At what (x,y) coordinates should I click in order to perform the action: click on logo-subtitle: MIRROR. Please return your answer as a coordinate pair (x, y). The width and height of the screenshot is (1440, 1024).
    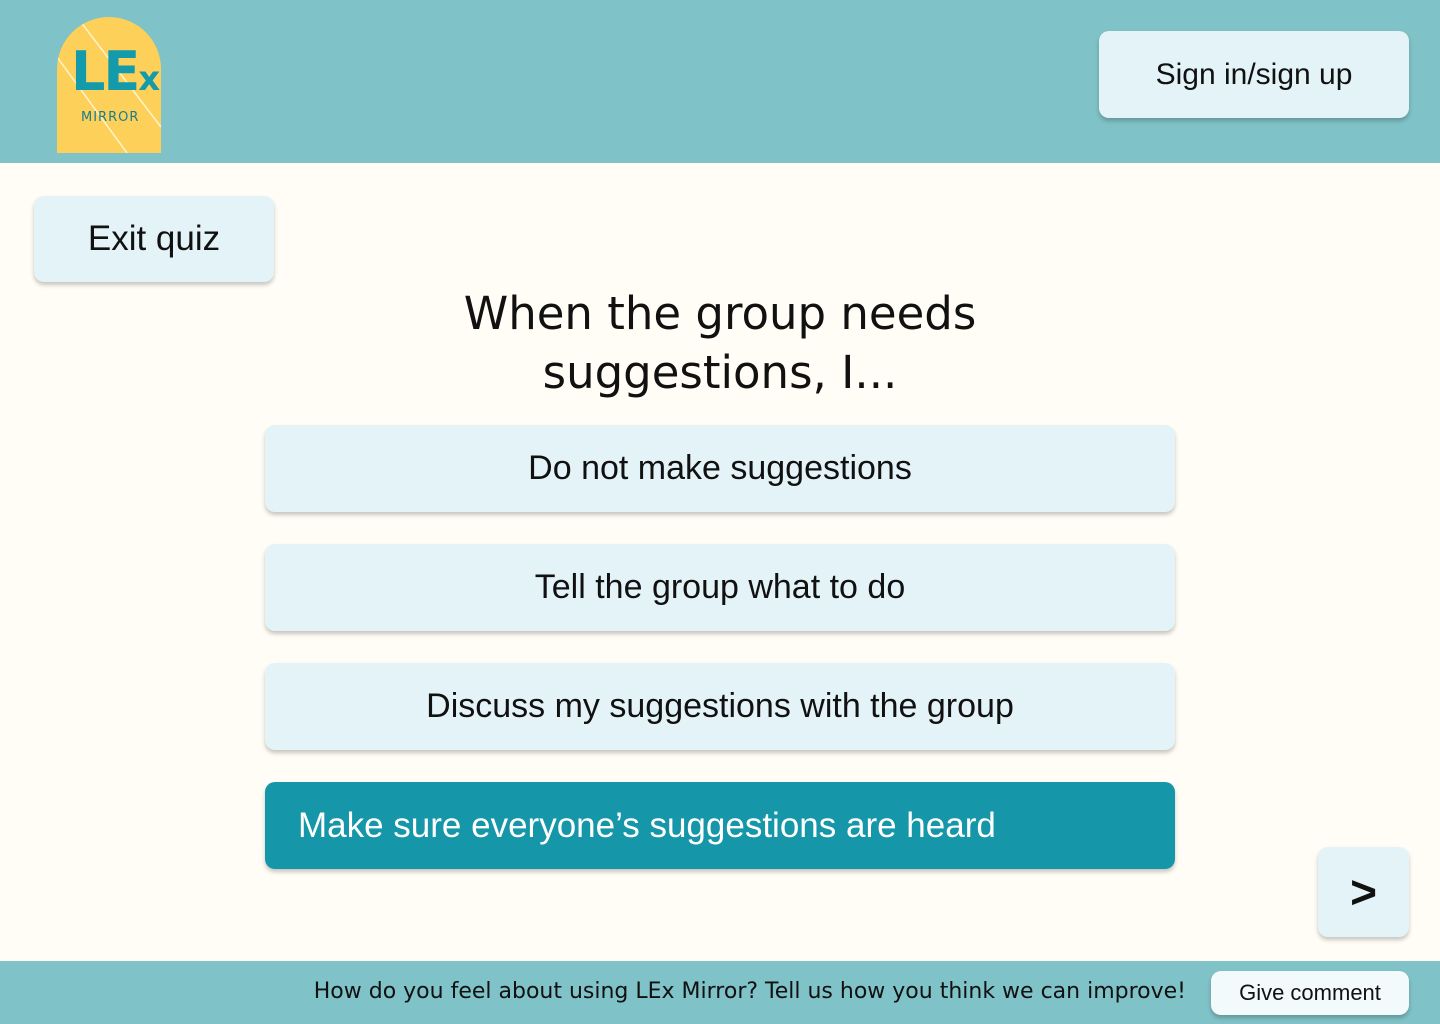
    Looking at the image, I should click on (110, 117).